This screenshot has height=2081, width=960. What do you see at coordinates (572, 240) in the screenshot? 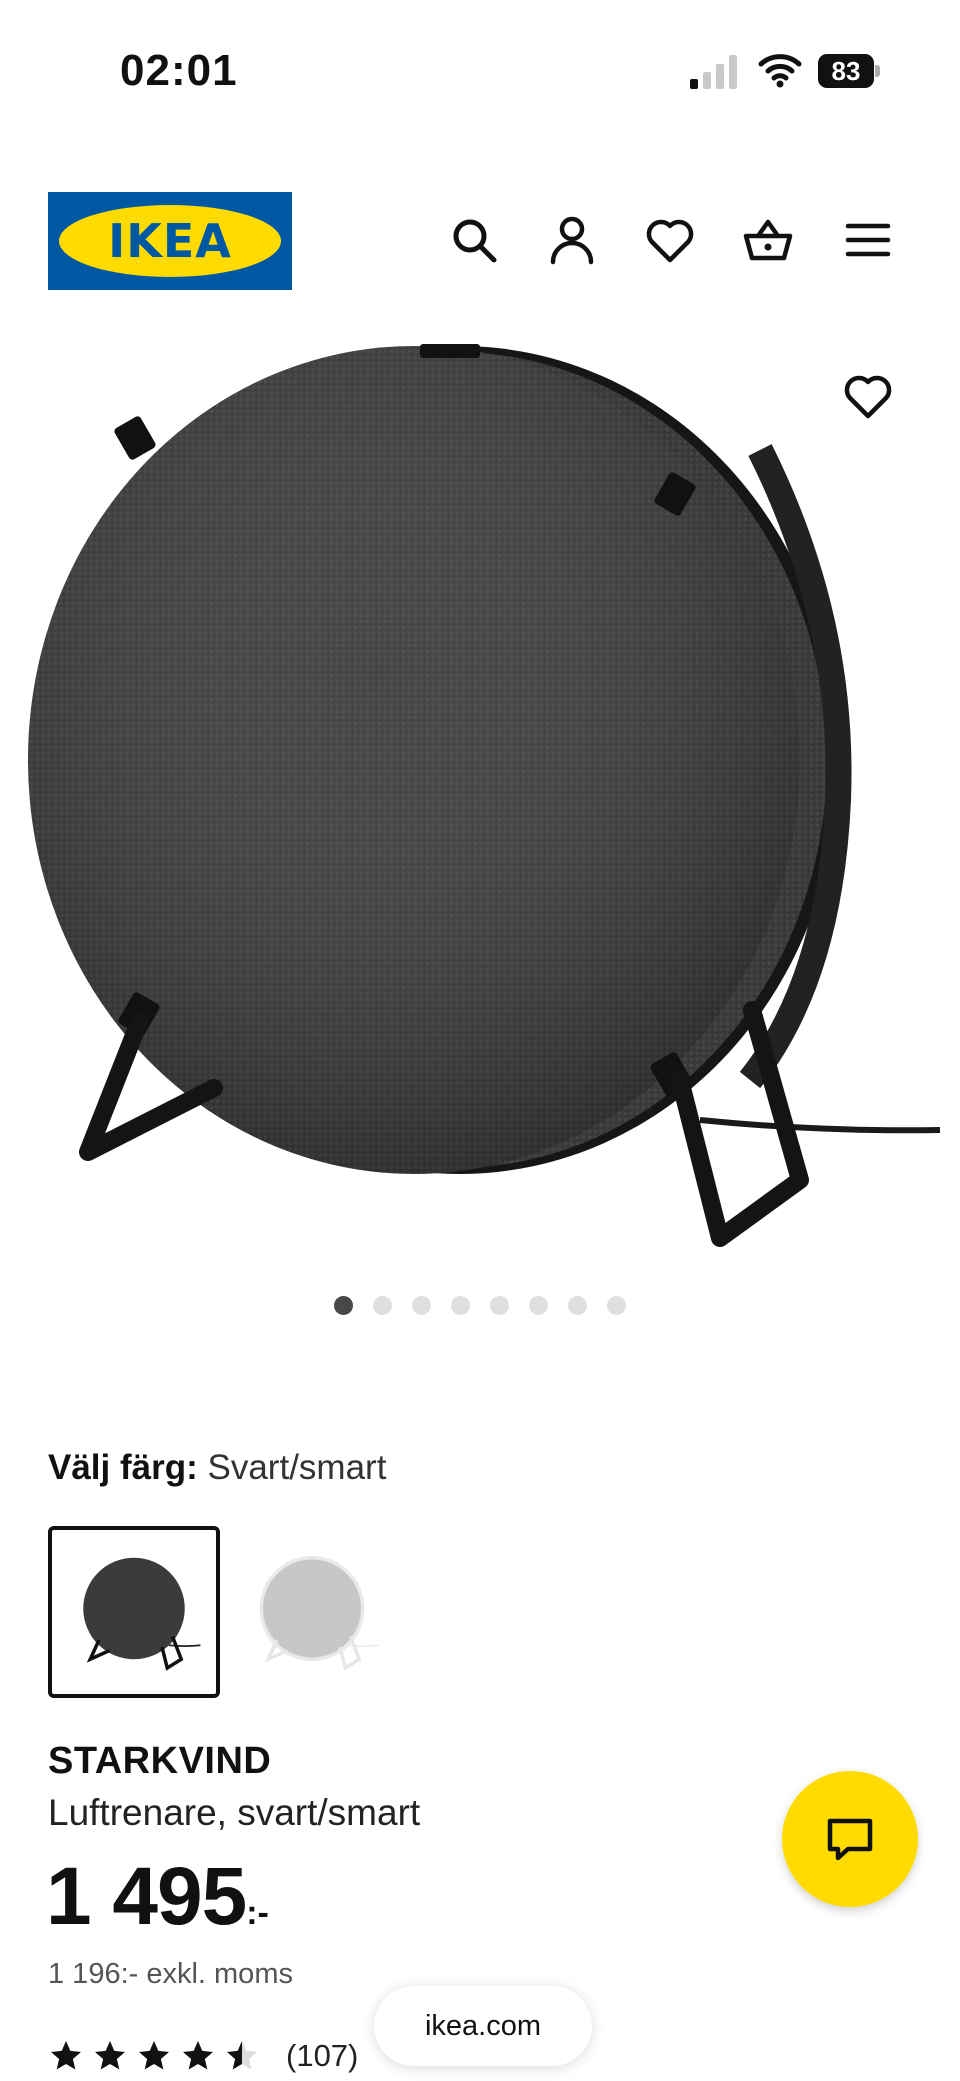
I see `account-icon` at bounding box center [572, 240].